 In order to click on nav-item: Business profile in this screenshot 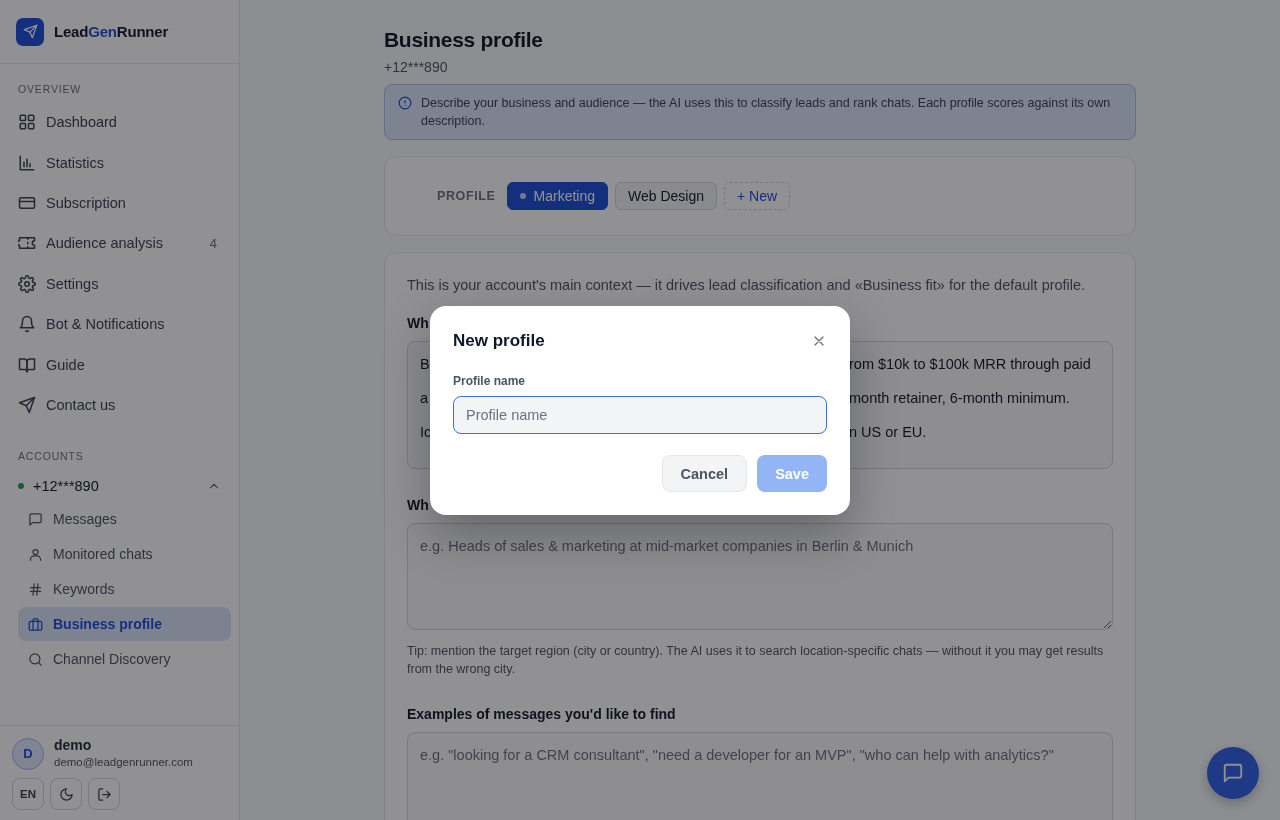, I will do `click(124, 624)`.